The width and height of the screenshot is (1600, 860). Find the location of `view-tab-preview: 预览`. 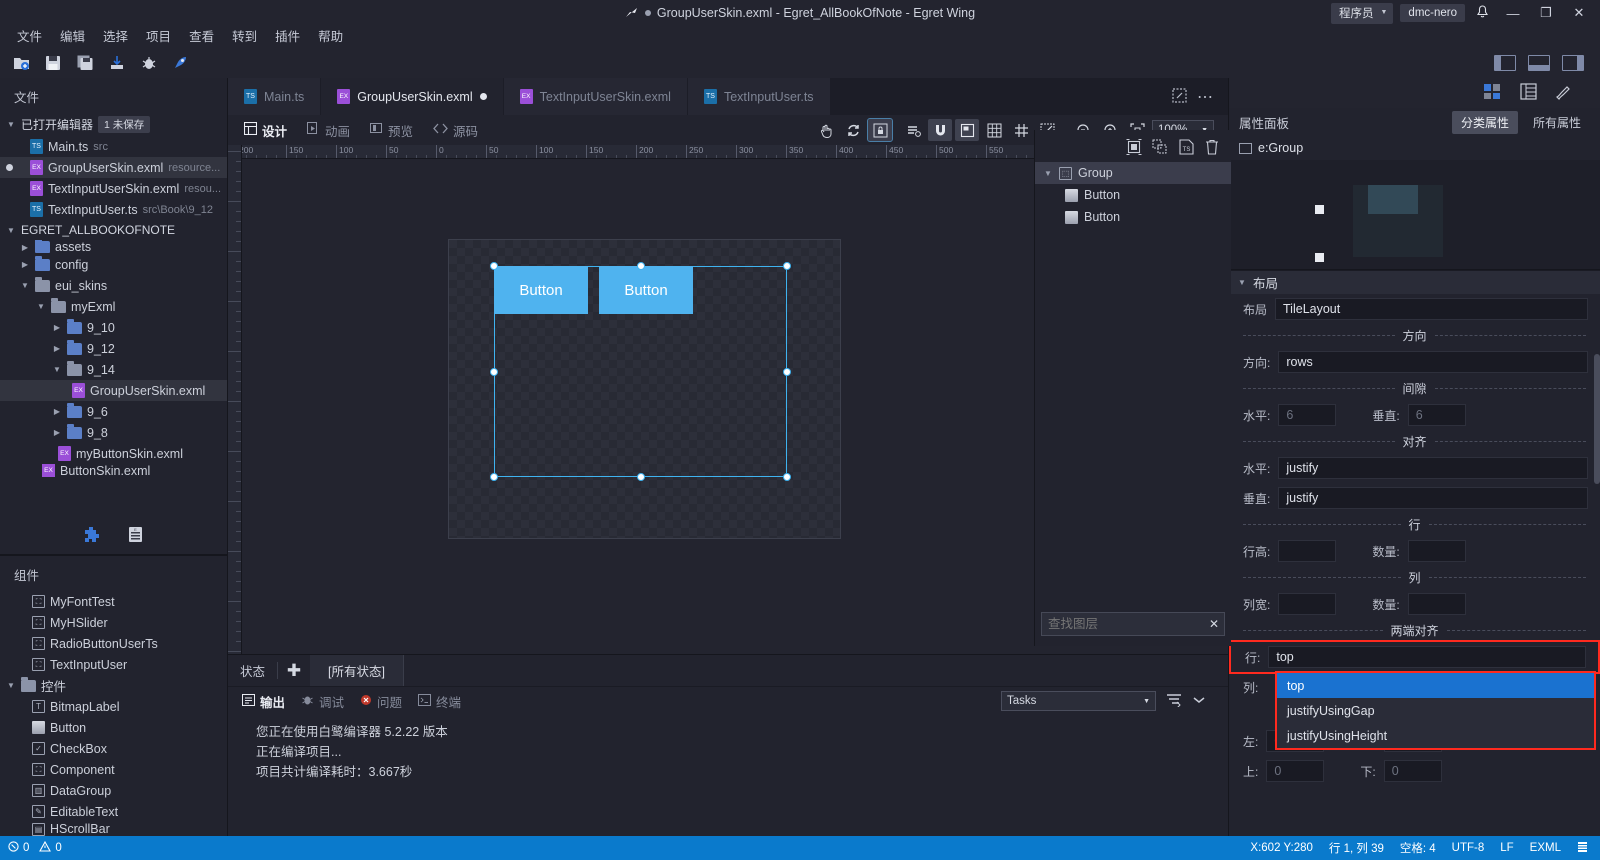

view-tab-preview: 预览 is located at coordinates (391, 130).